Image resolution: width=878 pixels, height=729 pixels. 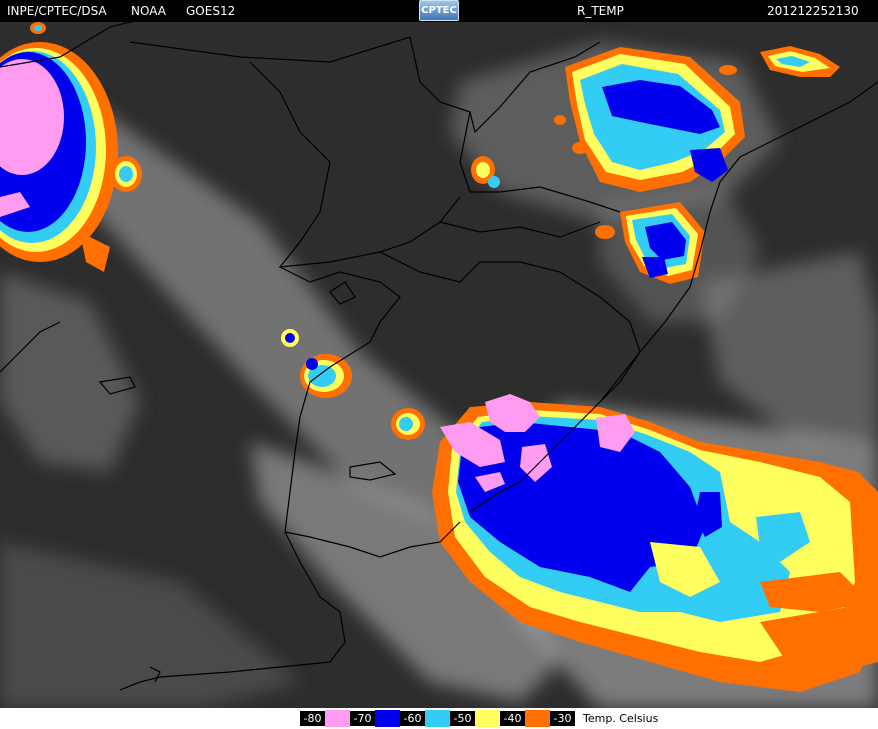 I want to click on source-label: INPE/CPTEC/DSA, so click(x=57, y=11).